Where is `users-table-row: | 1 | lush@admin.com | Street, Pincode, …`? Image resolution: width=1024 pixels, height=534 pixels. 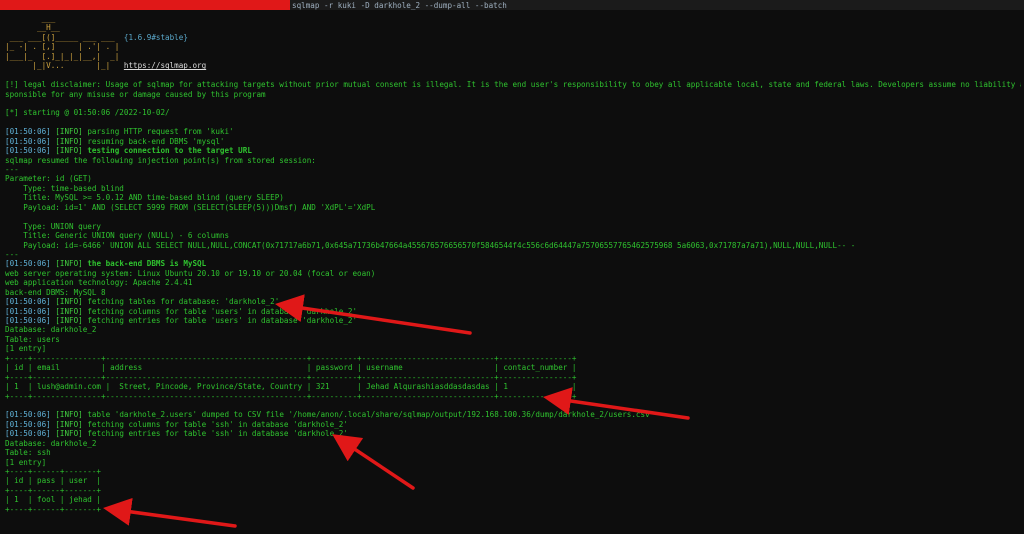 users-table-row: | 1 | lush@admin.com | Street, Pincode, … is located at coordinates (291, 387).